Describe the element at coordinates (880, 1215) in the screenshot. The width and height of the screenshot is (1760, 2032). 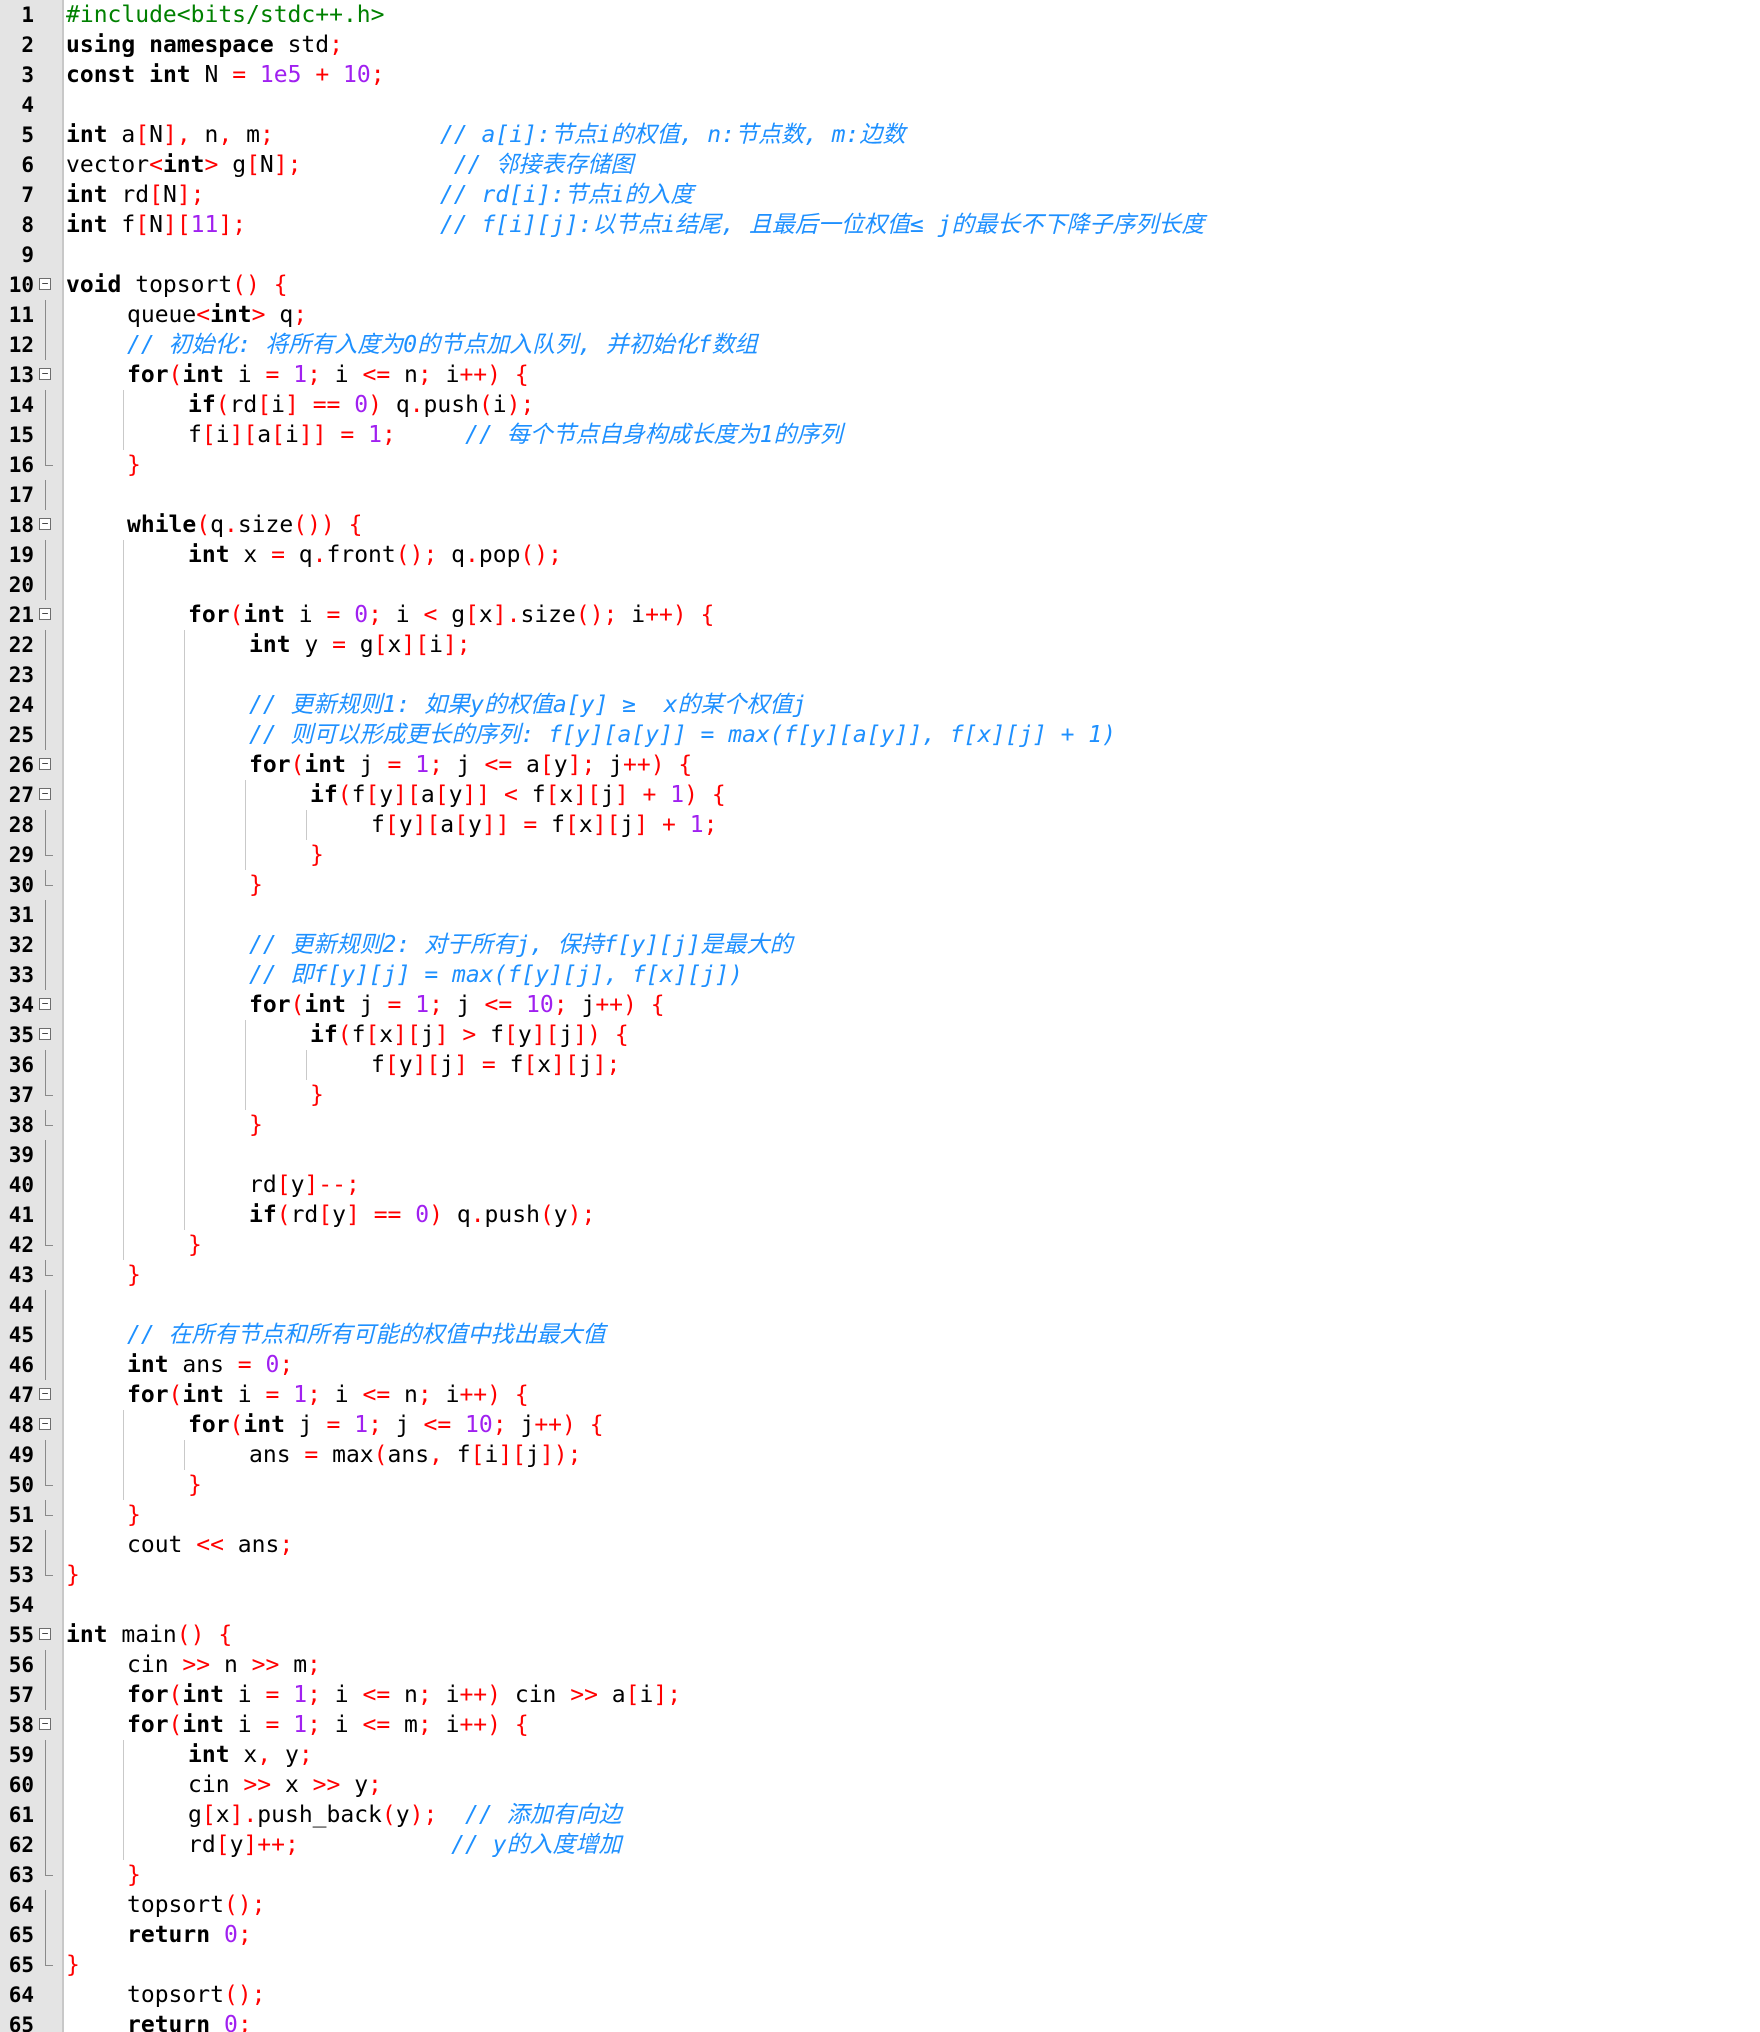
I see `code-line: 41 if(rd[y] == 0) q.push(y);` at that location.